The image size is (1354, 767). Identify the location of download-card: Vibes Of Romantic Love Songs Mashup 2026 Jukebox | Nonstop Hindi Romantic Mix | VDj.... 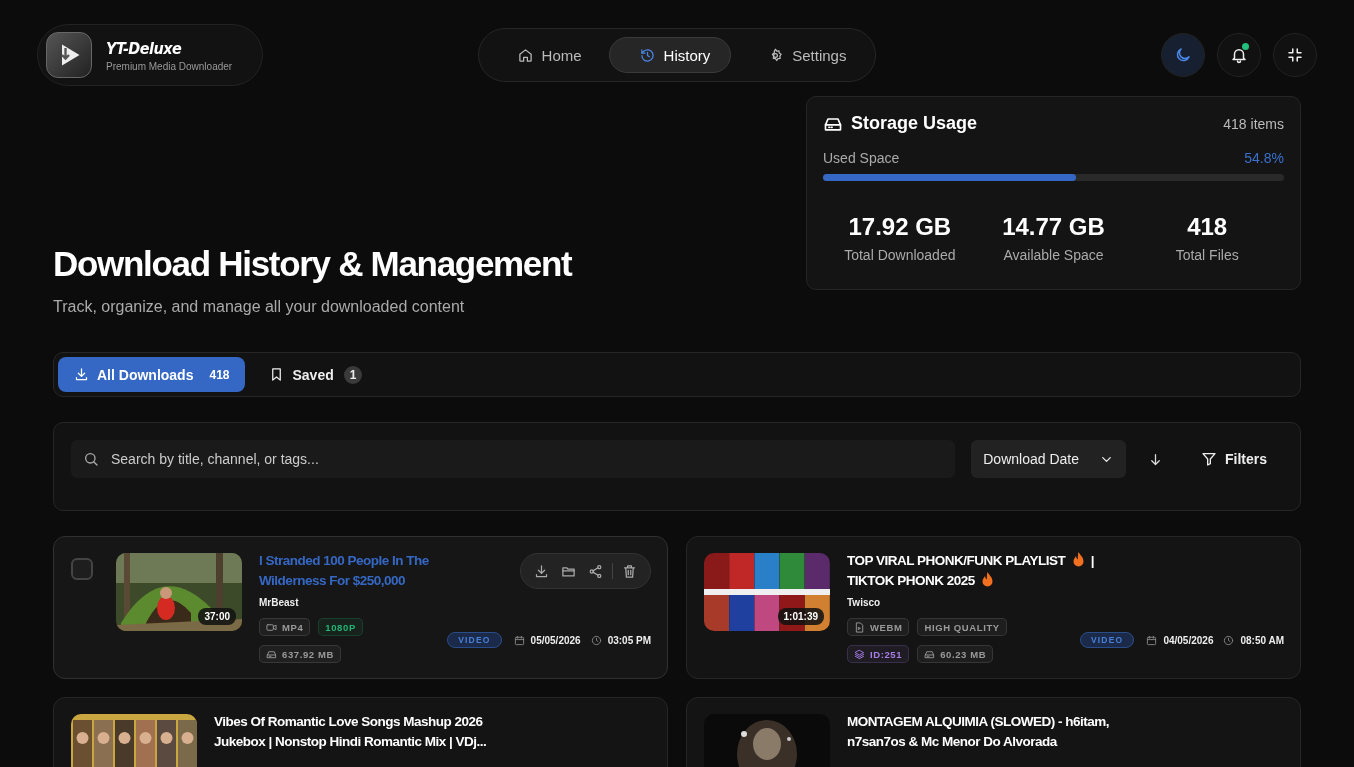
(360, 732).